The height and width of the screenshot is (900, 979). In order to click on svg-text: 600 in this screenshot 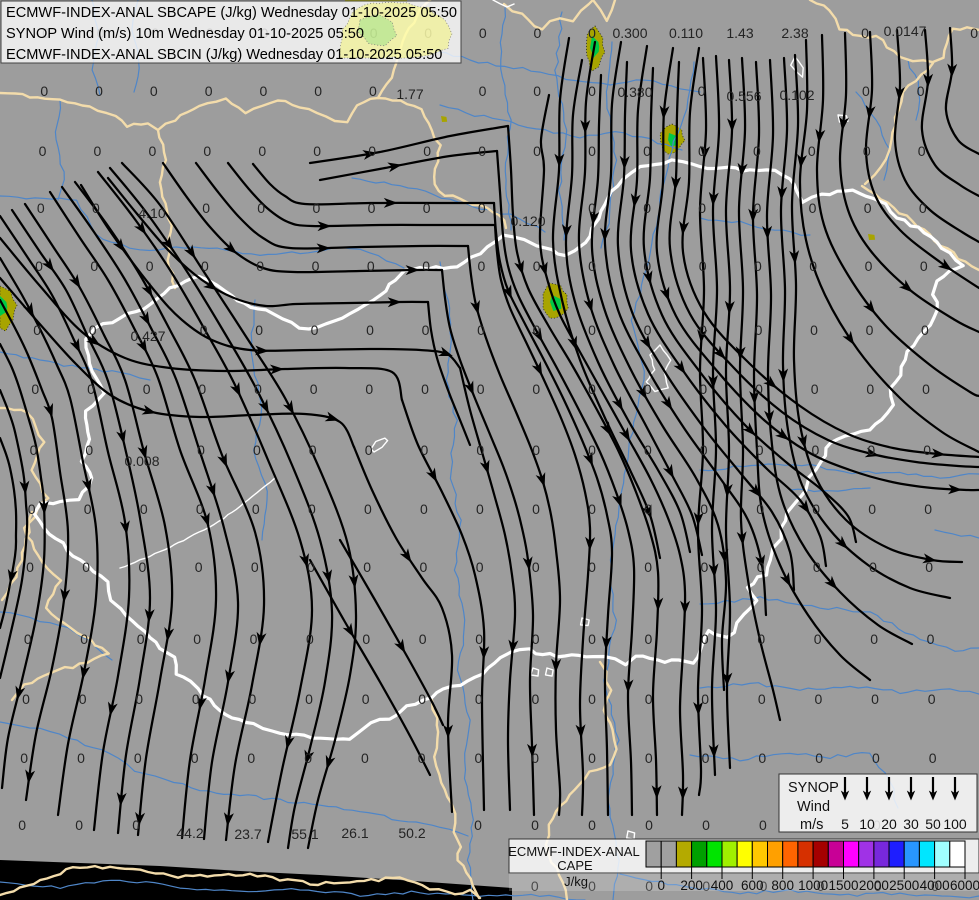, I will do `click(752, 885)`.